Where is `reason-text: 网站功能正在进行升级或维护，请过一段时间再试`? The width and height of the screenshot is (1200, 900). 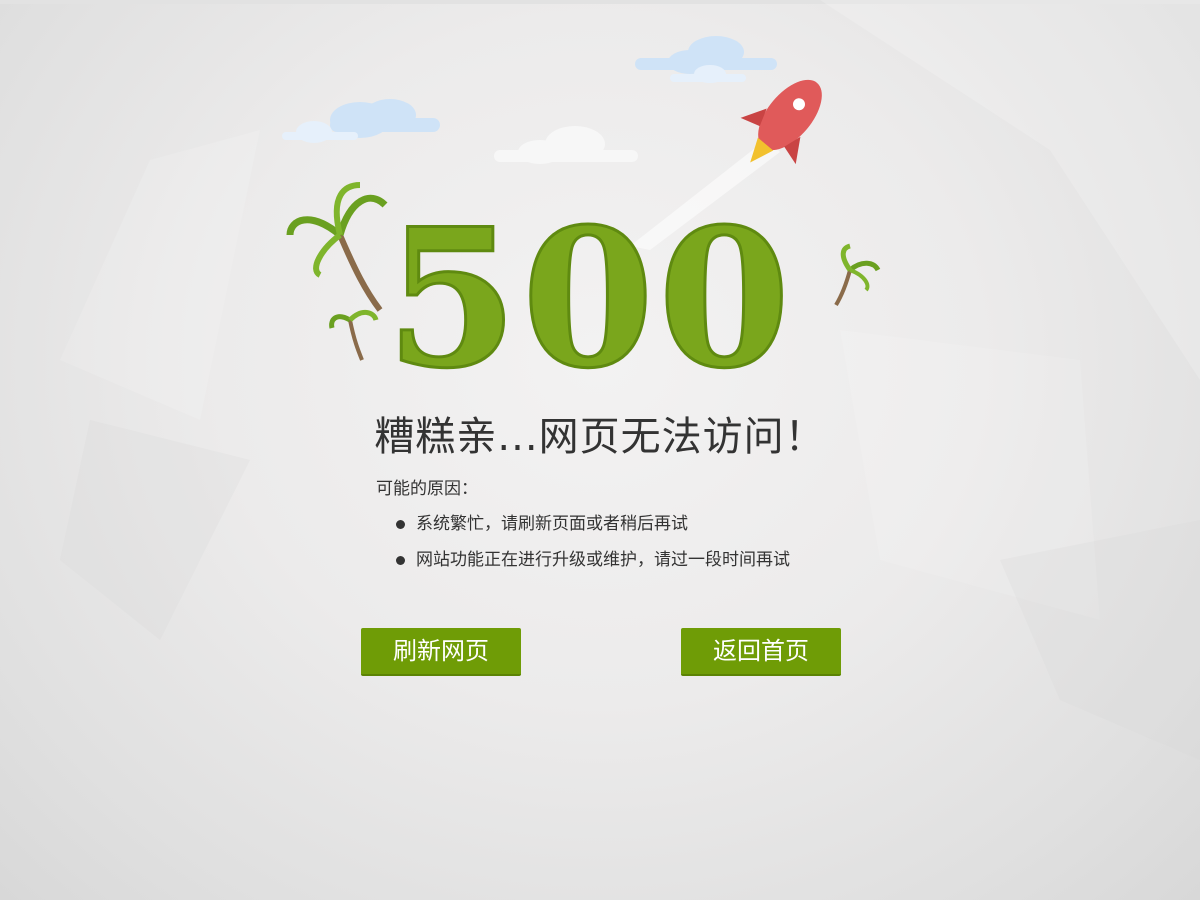 reason-text: 网站功能正在进行升级或维护，请过一段时间再试 is located at coordinates (603, 560).